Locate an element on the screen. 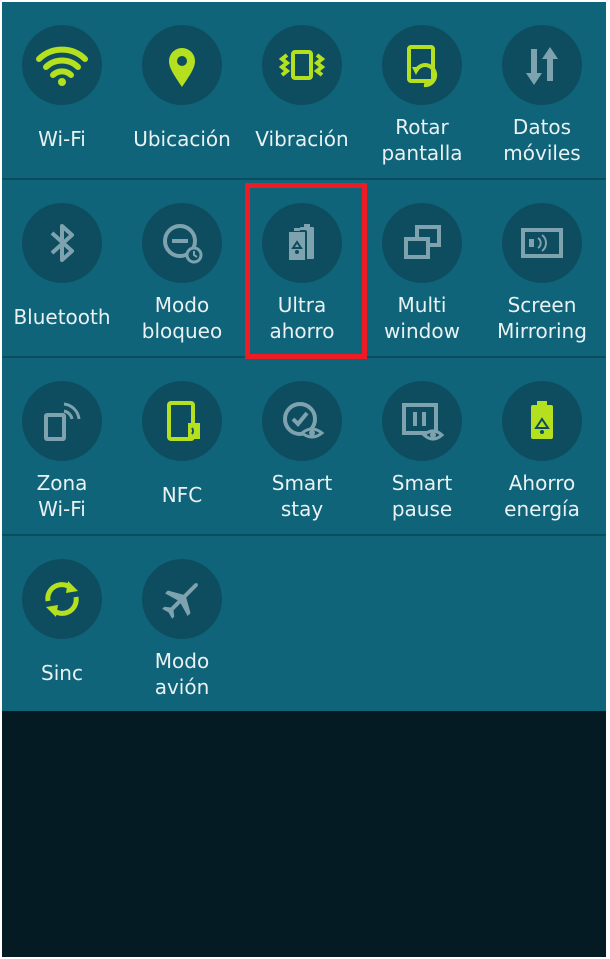 This screenshot has width=610, height=959. blocking-mode-icon is located at coordinates (183, 244).